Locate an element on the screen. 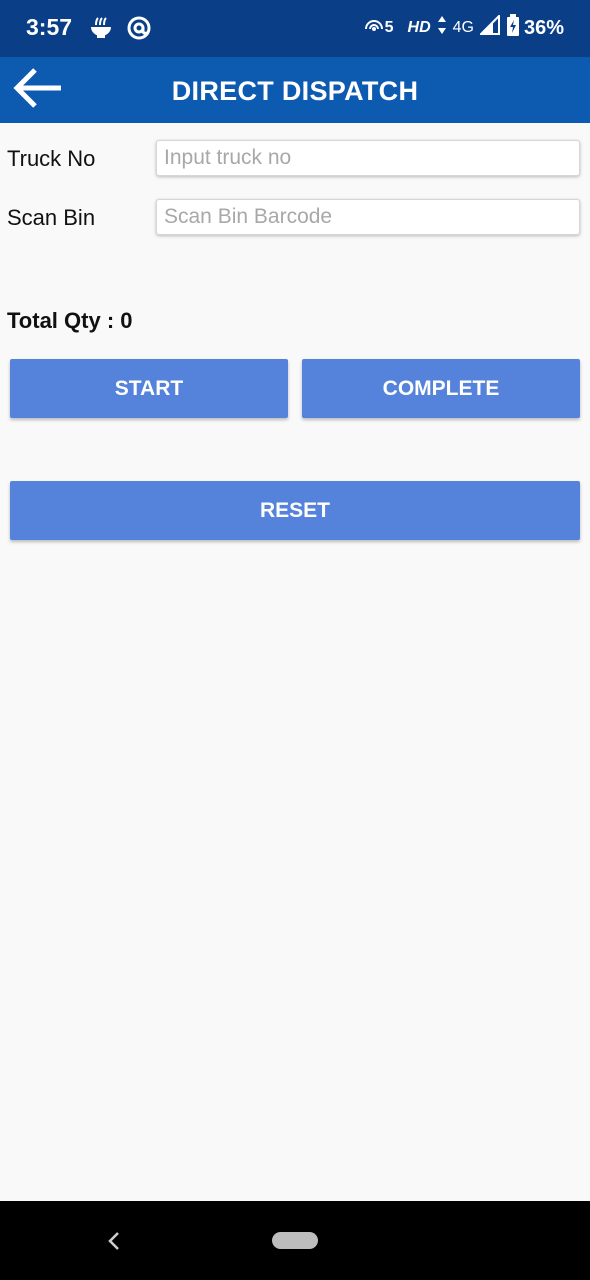 The image size is (590, 1280). status-bar: 3:57 5 HD 4G 36% is located at coordinates (295, 28).